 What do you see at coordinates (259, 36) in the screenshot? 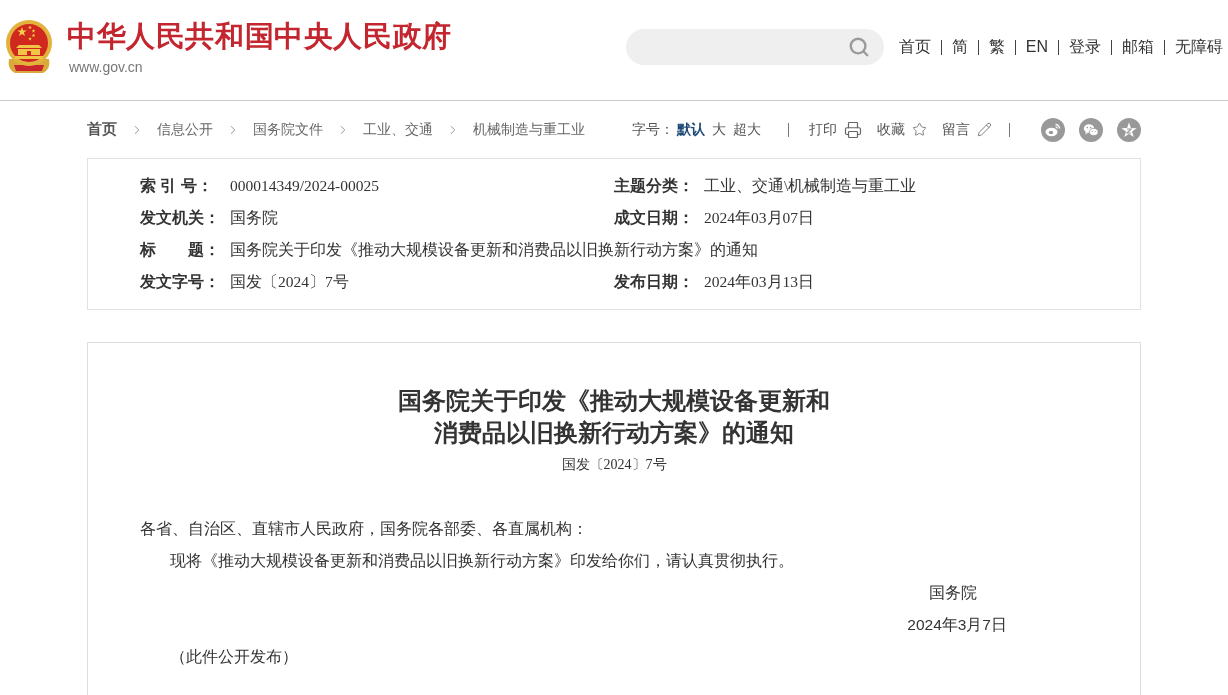
I see `site-title: 中华人民共和国中央人民政府` at bounding box center [259, 36].